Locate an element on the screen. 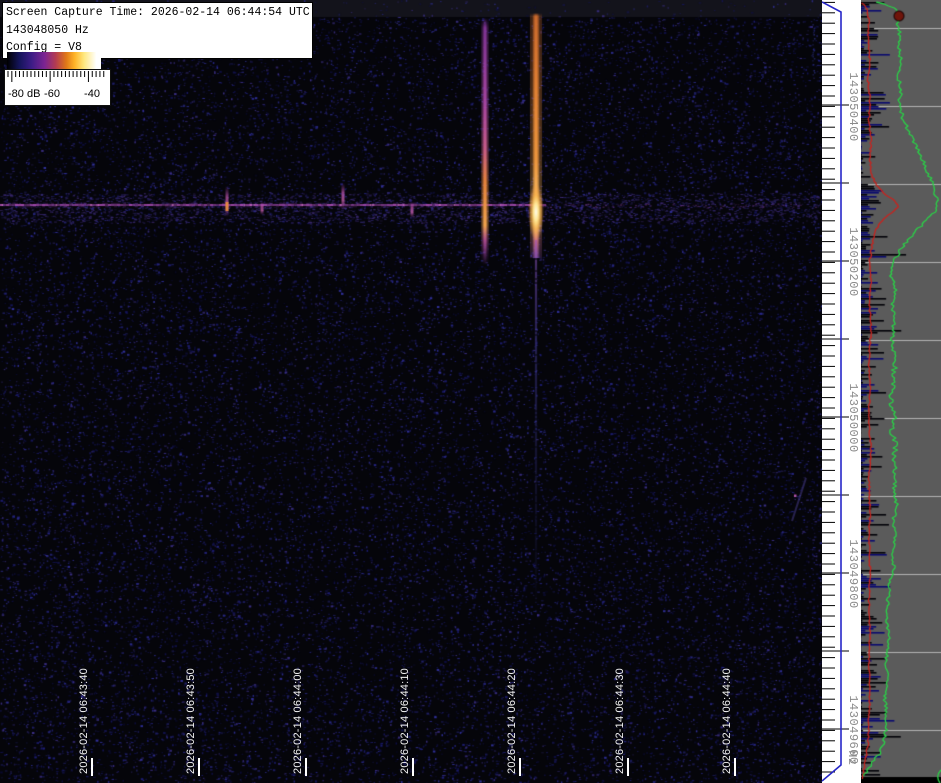  frequency-axis-label: 143050000 is located at coordinates (853, 418).